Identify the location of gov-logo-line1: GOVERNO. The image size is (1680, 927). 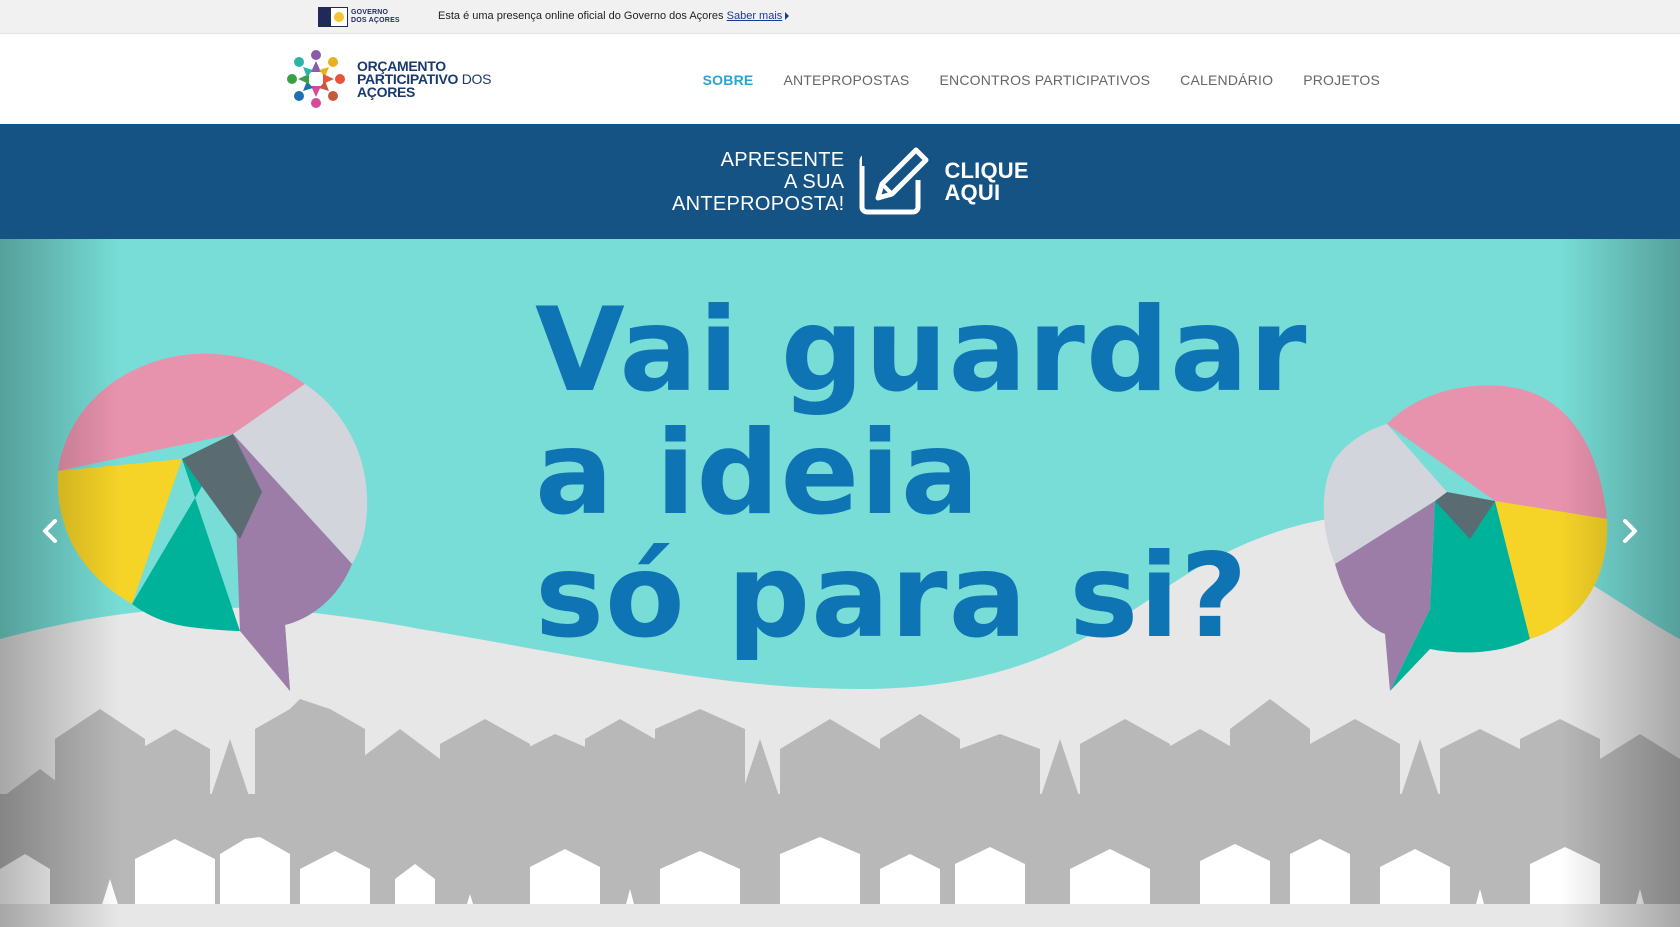
(370, 12).